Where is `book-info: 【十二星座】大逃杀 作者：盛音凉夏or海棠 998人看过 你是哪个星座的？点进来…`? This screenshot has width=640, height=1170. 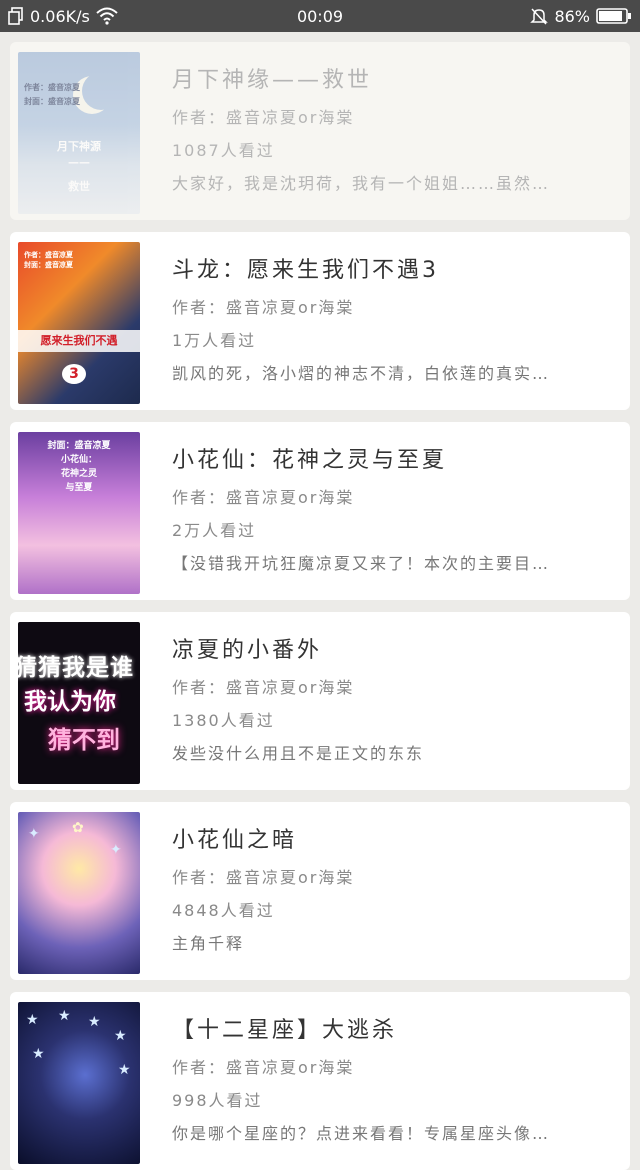 book-info: 【十二星座】大逃杀 作者：盛音凉夏or海棠 998人看过 你是哪个星座的？点进来… is located at coordinates (392, 1073).